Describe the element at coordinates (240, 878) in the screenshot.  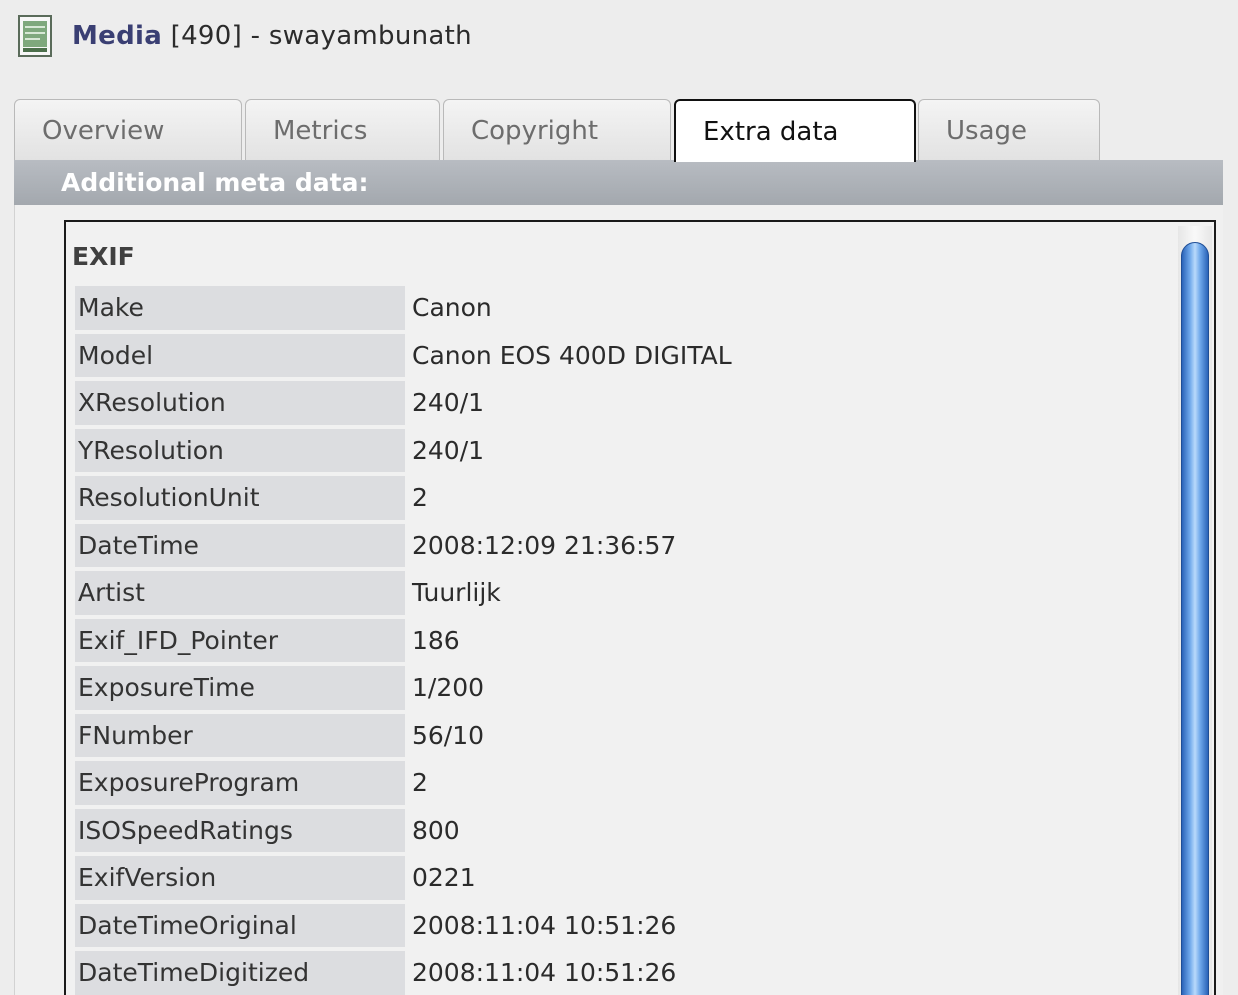
I see `row-key: ExifVersion` at that location.